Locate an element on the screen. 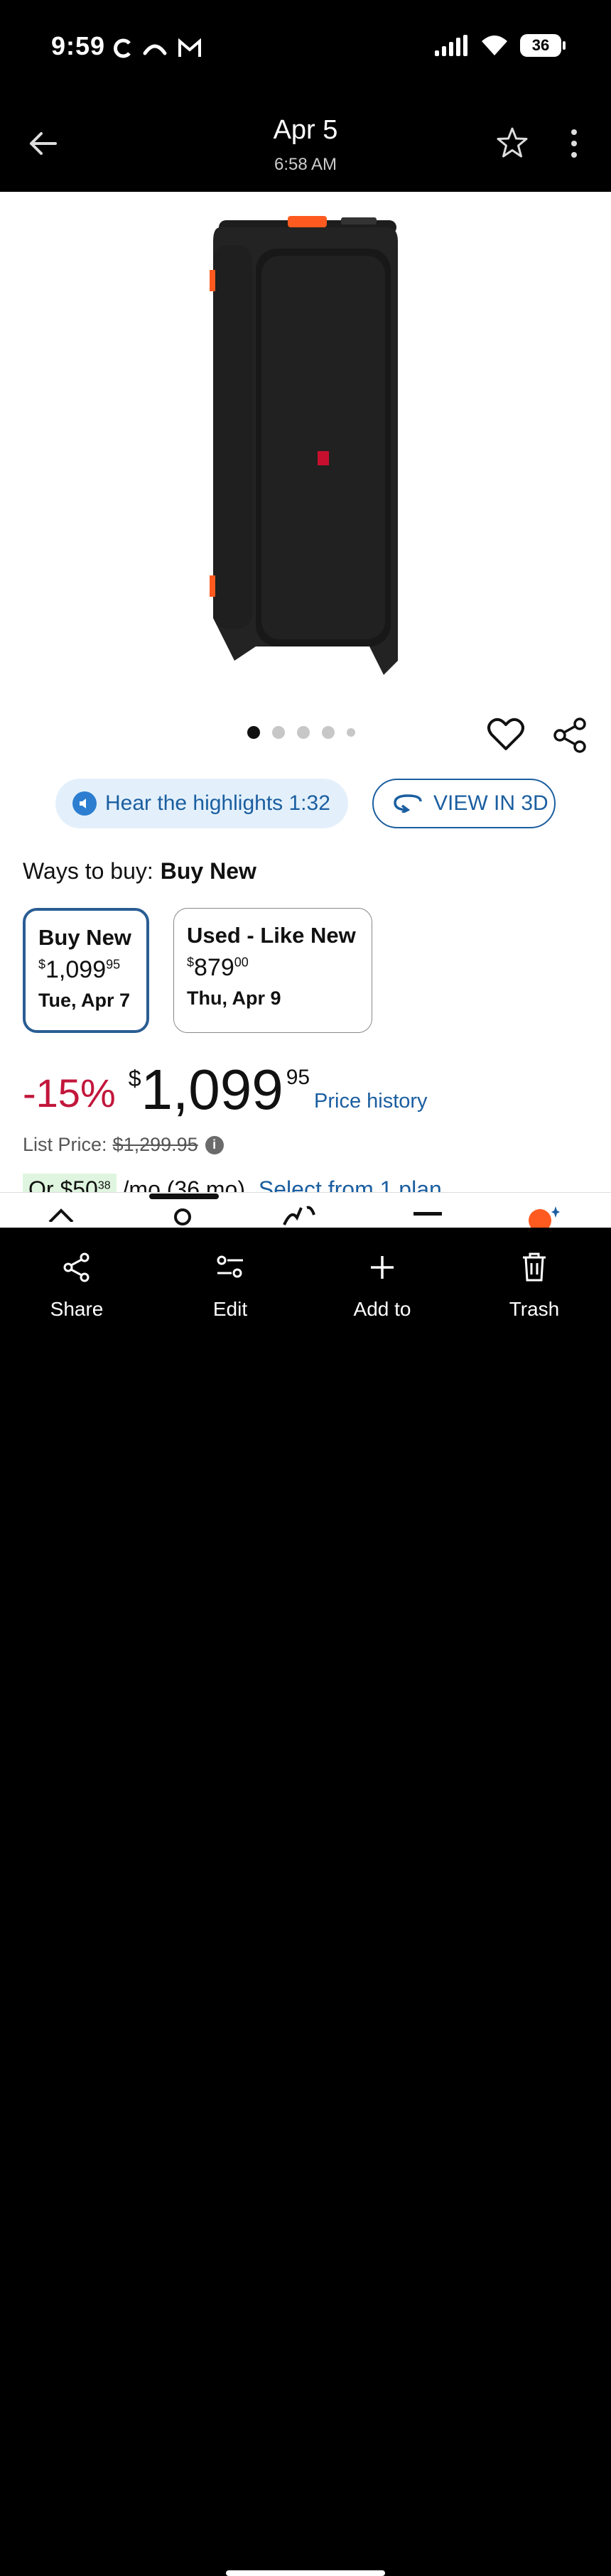 The width and height of the screenshot is (611, 2576). gesture-home-bar is located at coordinates (305, 2573).